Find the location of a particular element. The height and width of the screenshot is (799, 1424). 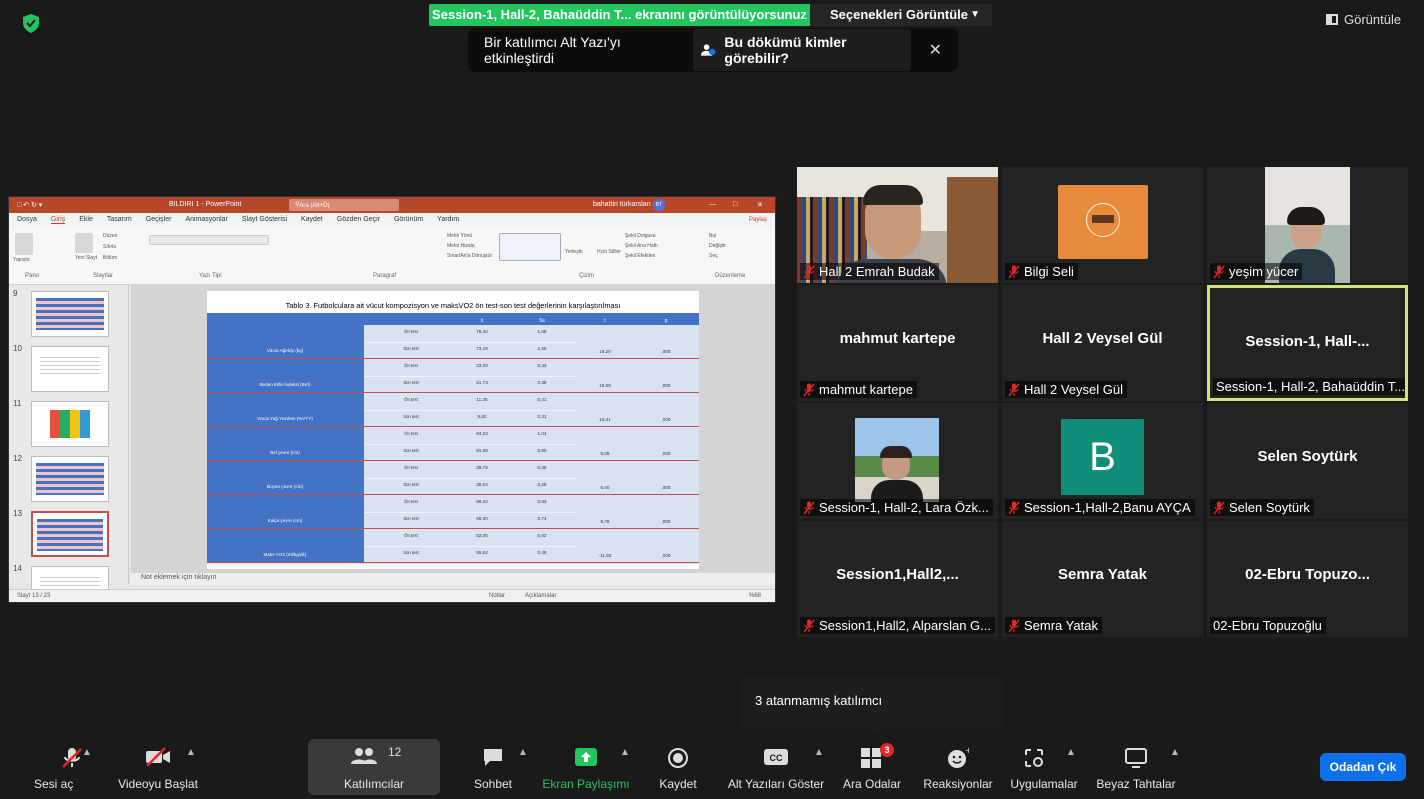

close-icon: ✕ is located at coordinates (935, 50).